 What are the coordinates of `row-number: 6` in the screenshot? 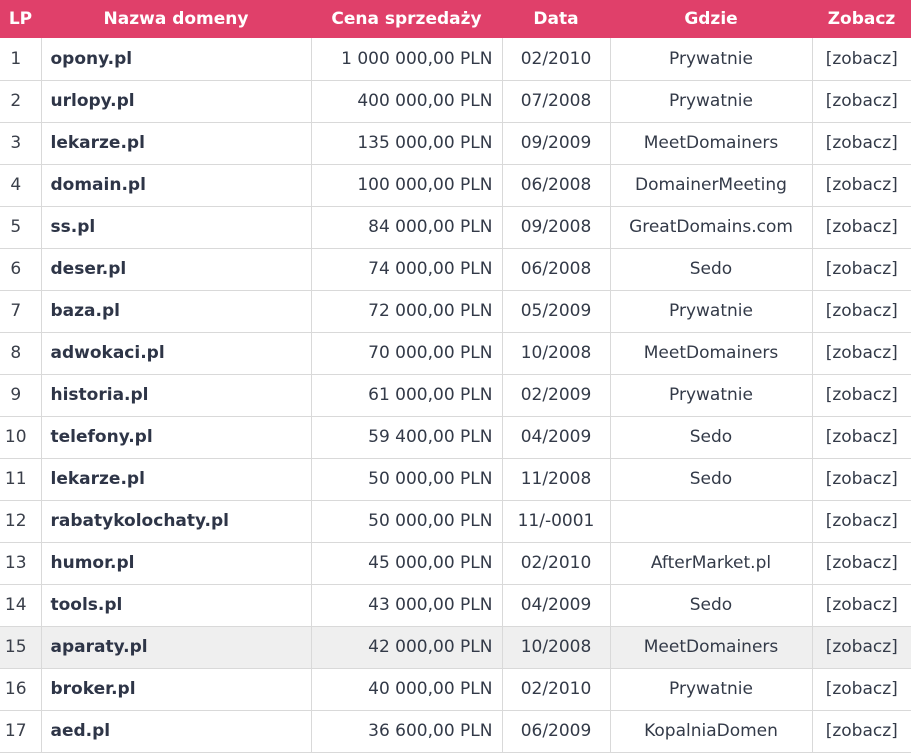 It's located at (21, 269).